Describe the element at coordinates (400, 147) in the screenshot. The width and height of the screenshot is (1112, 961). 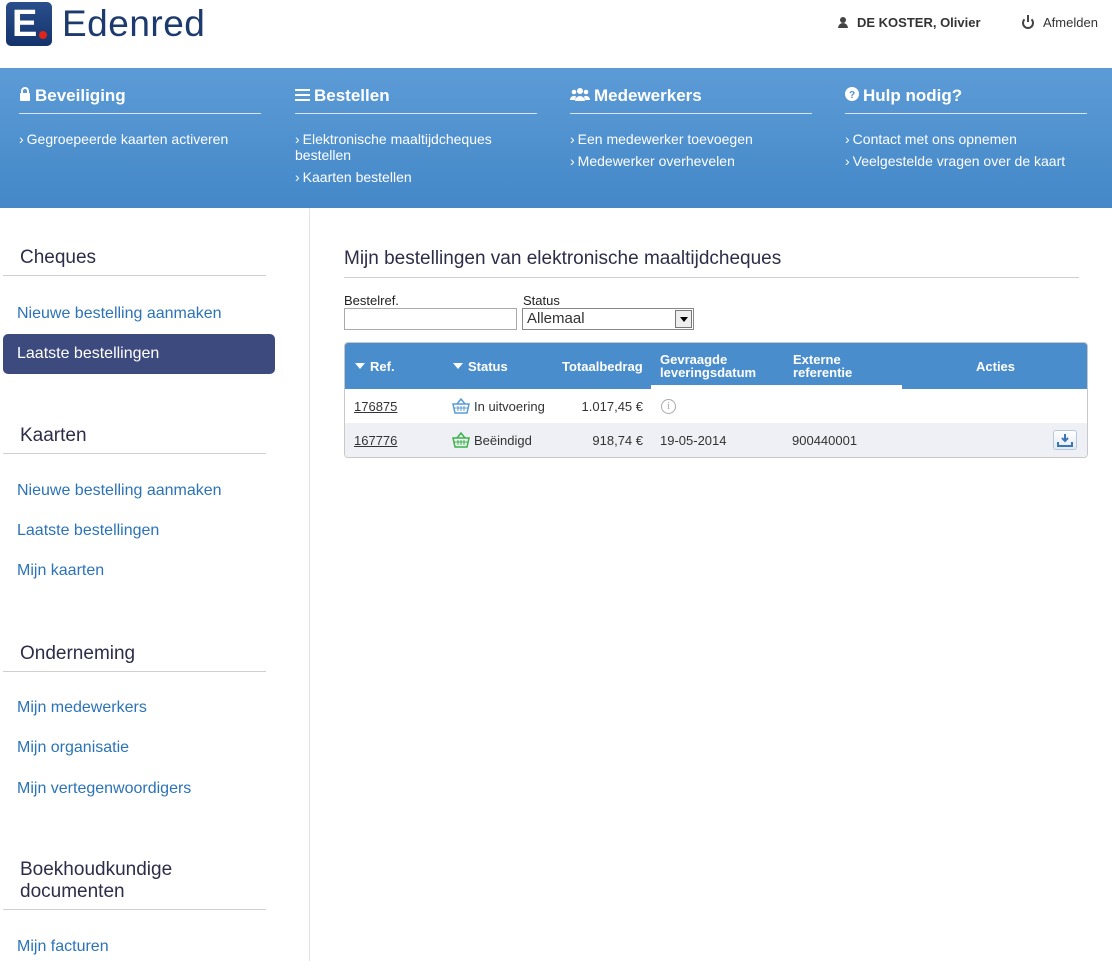
I see `nav-link-cheques-bestellen: › Elektronische maaltijdcheques bestellen` at that location.